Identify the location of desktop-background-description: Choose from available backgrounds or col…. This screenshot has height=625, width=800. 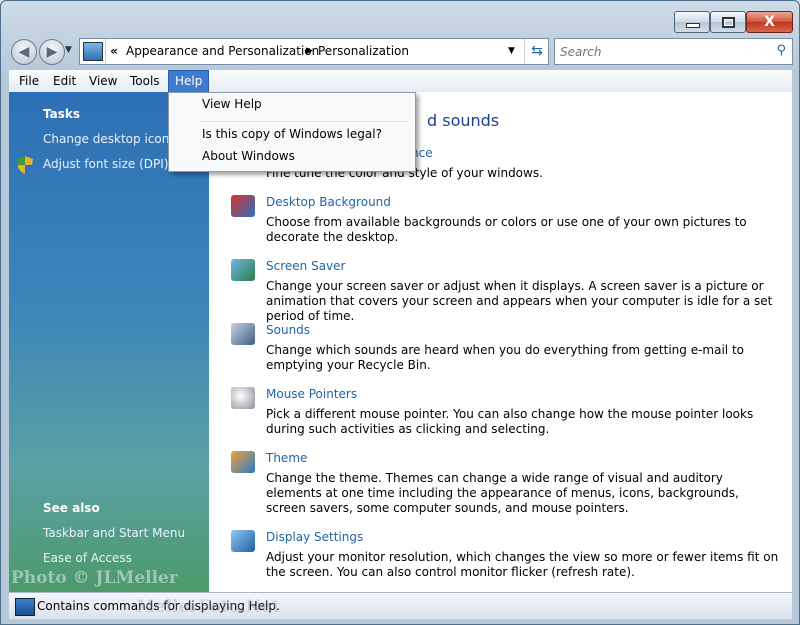
(506, 229).